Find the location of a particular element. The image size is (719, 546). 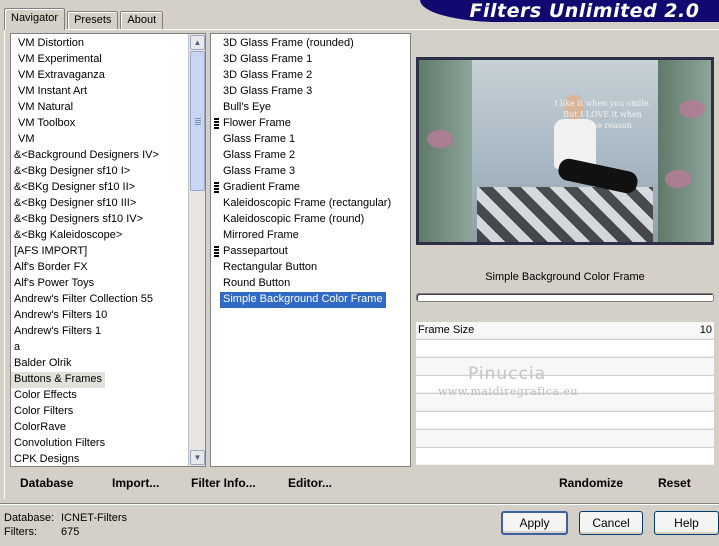

status-filters-value: 675 is located at coordinates (70, 532).